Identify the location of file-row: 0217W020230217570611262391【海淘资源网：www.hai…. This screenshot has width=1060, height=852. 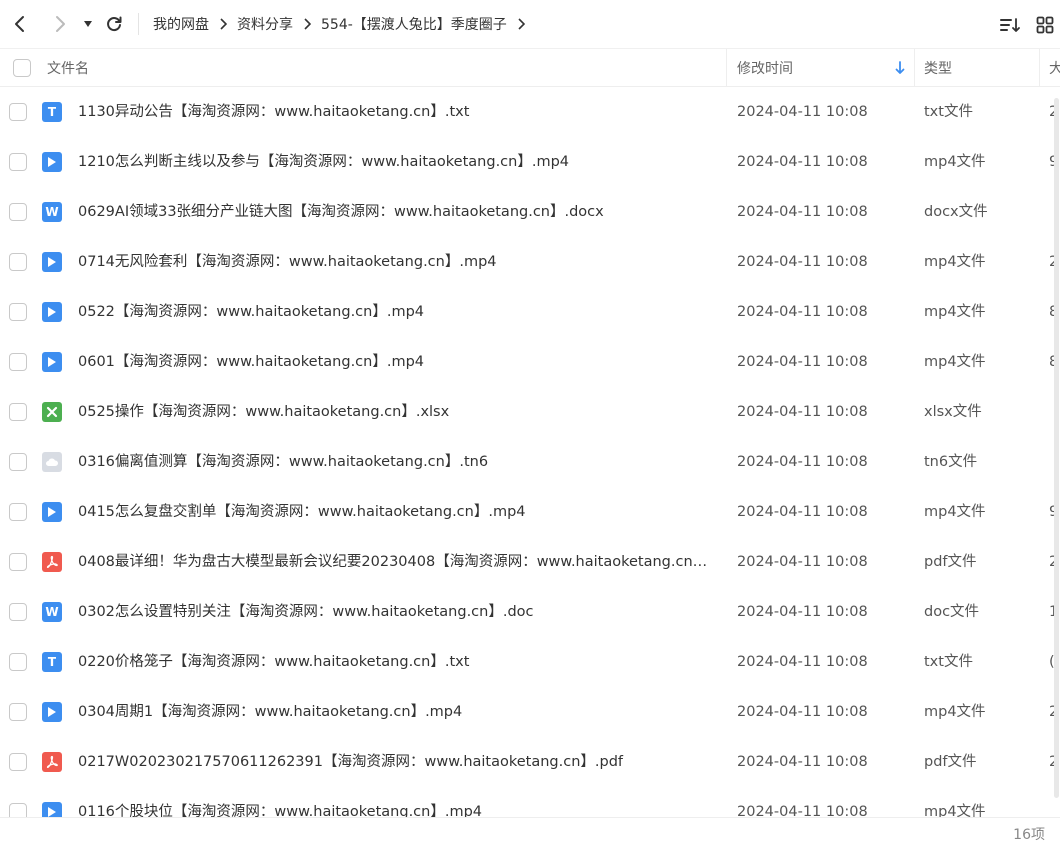
(530, 762).